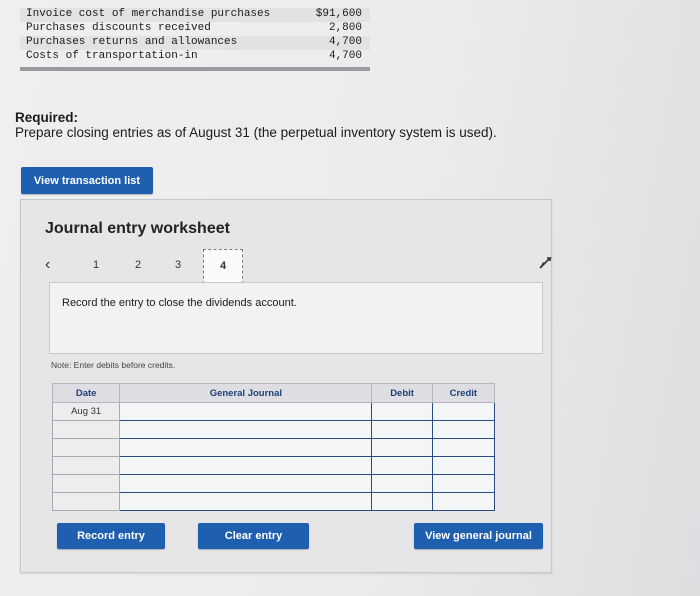 The image size is (700, 596). I want to click on required-heading: Required:, so click(47, 117).